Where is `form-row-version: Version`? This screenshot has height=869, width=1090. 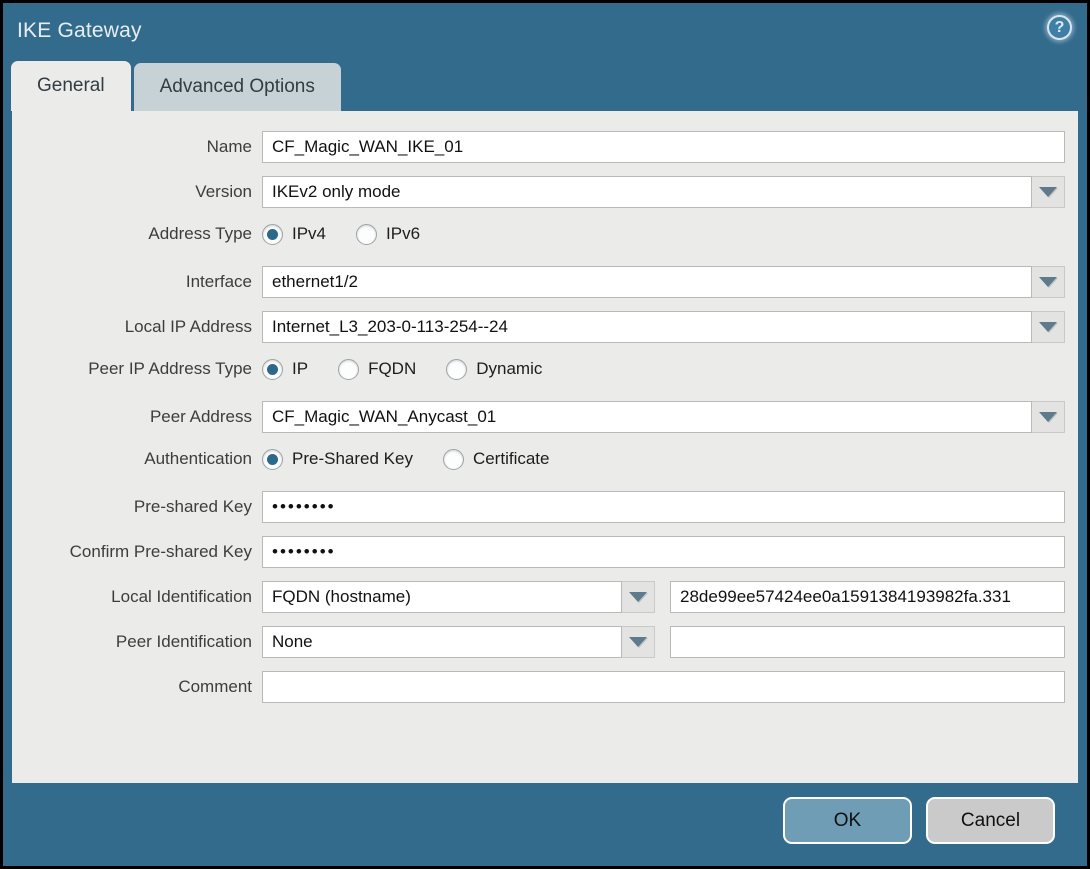
form-row-version: Version is located at coordinates (538, 192).